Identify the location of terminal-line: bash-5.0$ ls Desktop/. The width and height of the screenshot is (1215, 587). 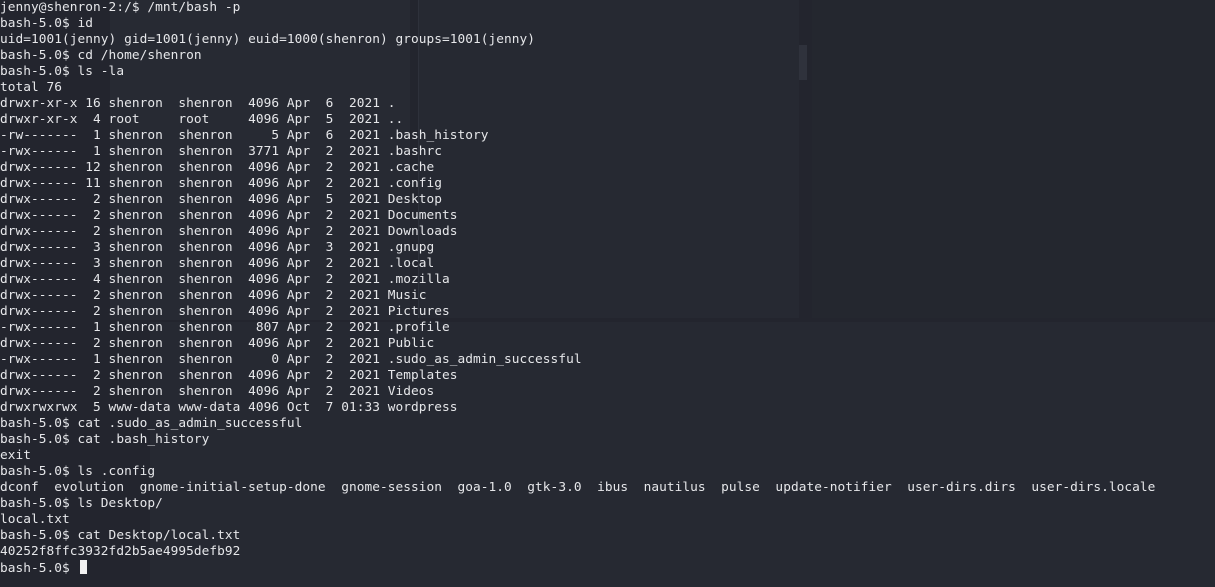
(81, 504).